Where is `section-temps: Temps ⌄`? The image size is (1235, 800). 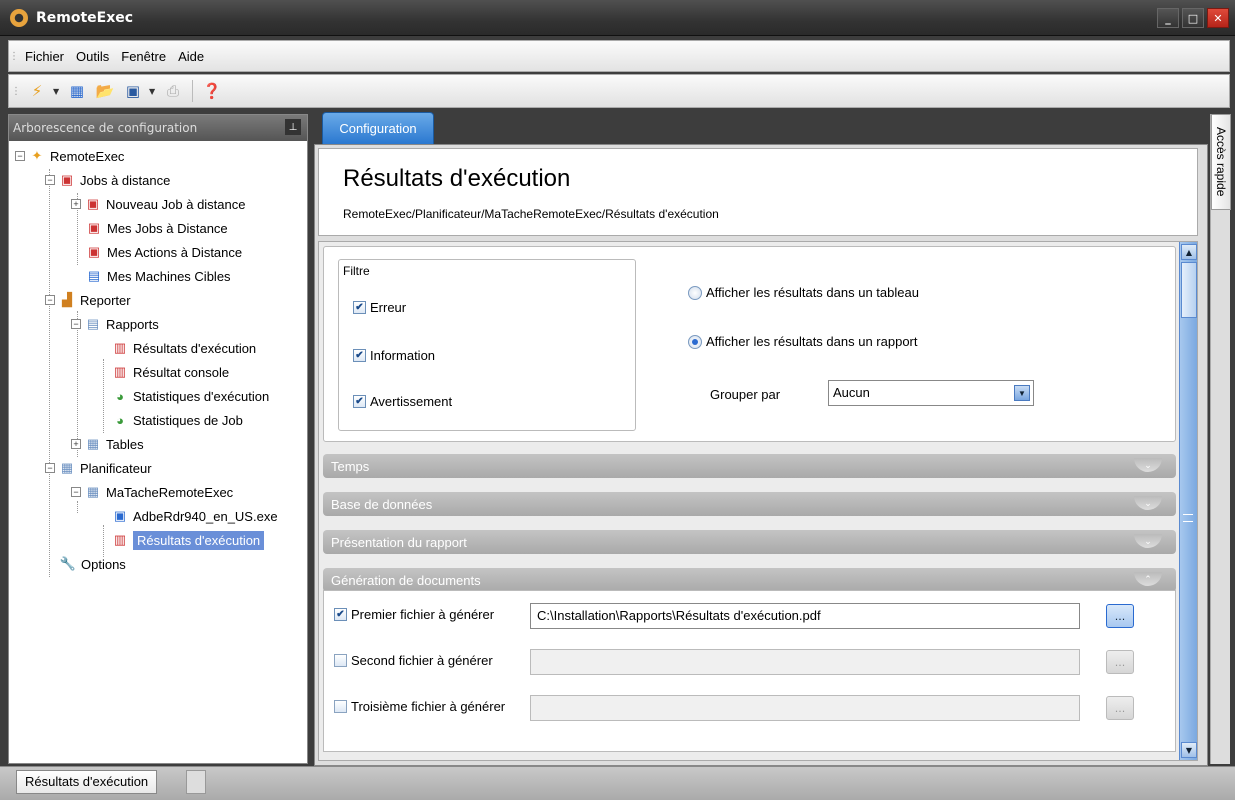 section-temps: Temps ⌄ is located at coordinates (749, 466).